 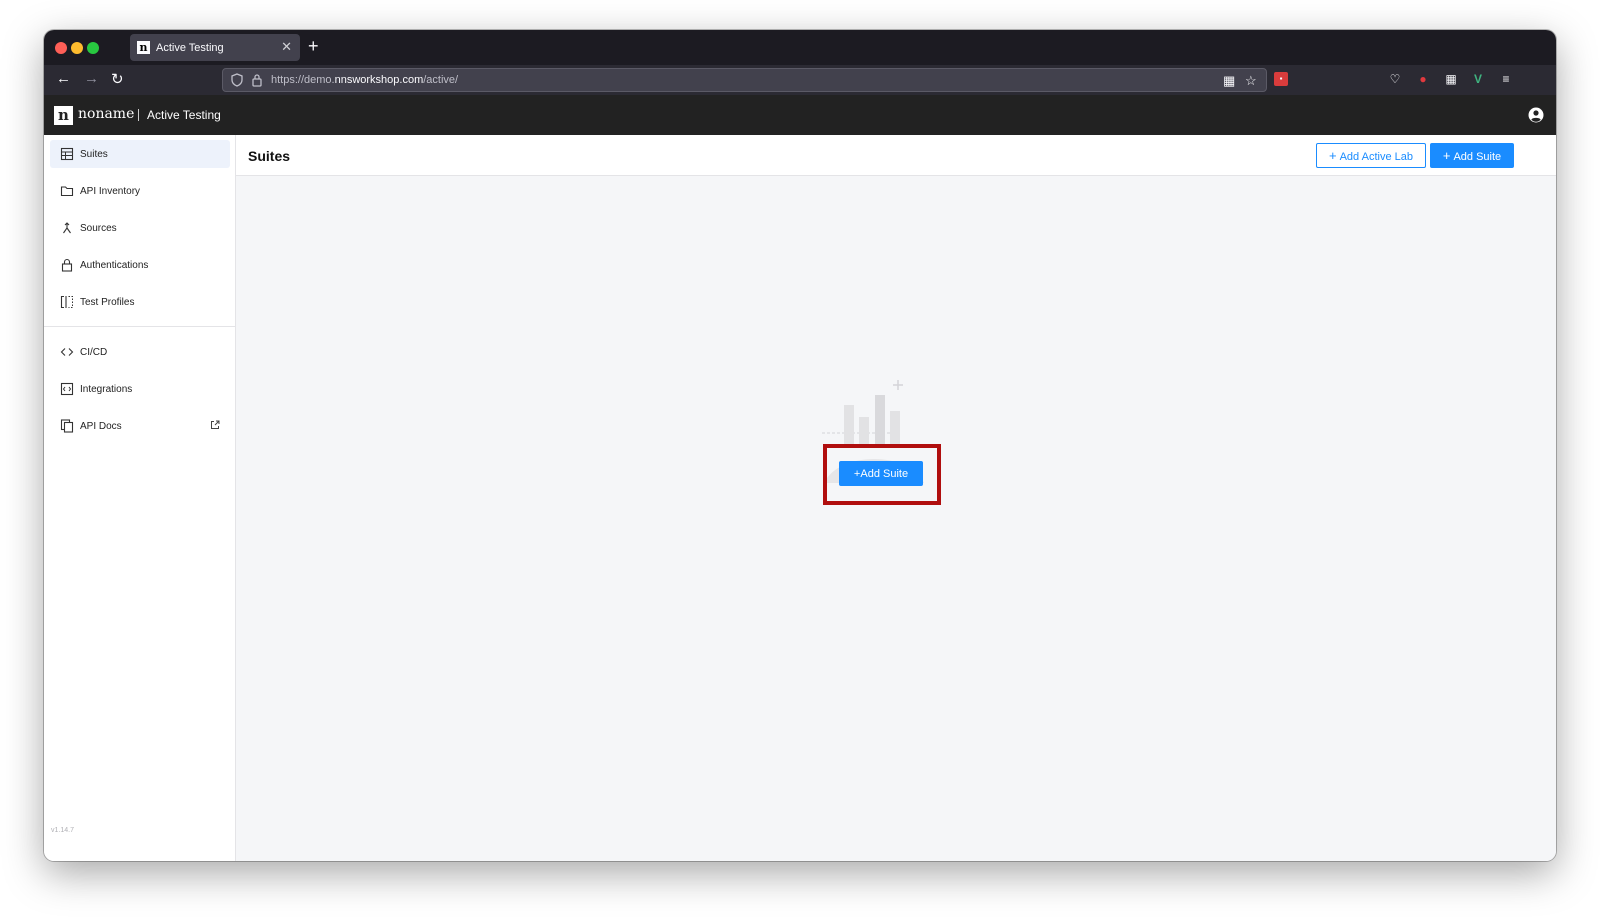 I want to click on code-icon, so click(x=67, y=352).